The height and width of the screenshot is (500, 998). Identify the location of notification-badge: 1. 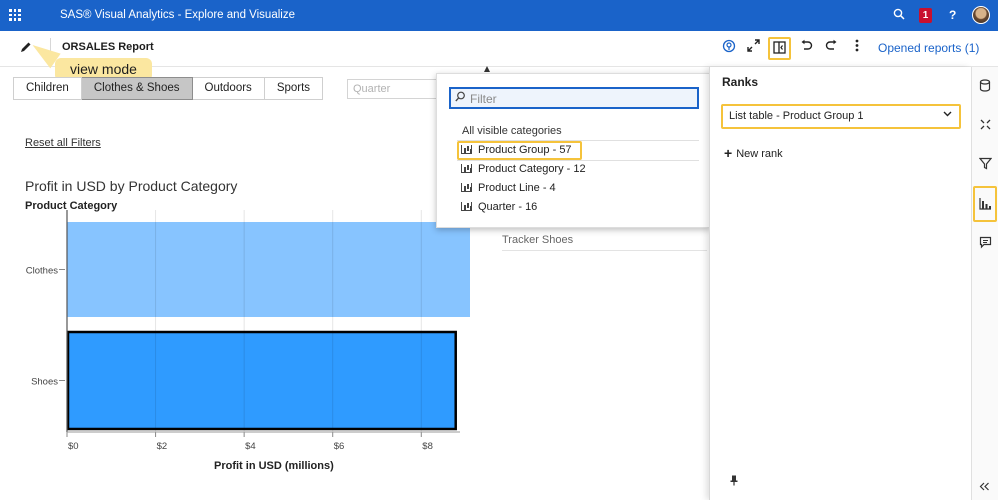
(925, 15).